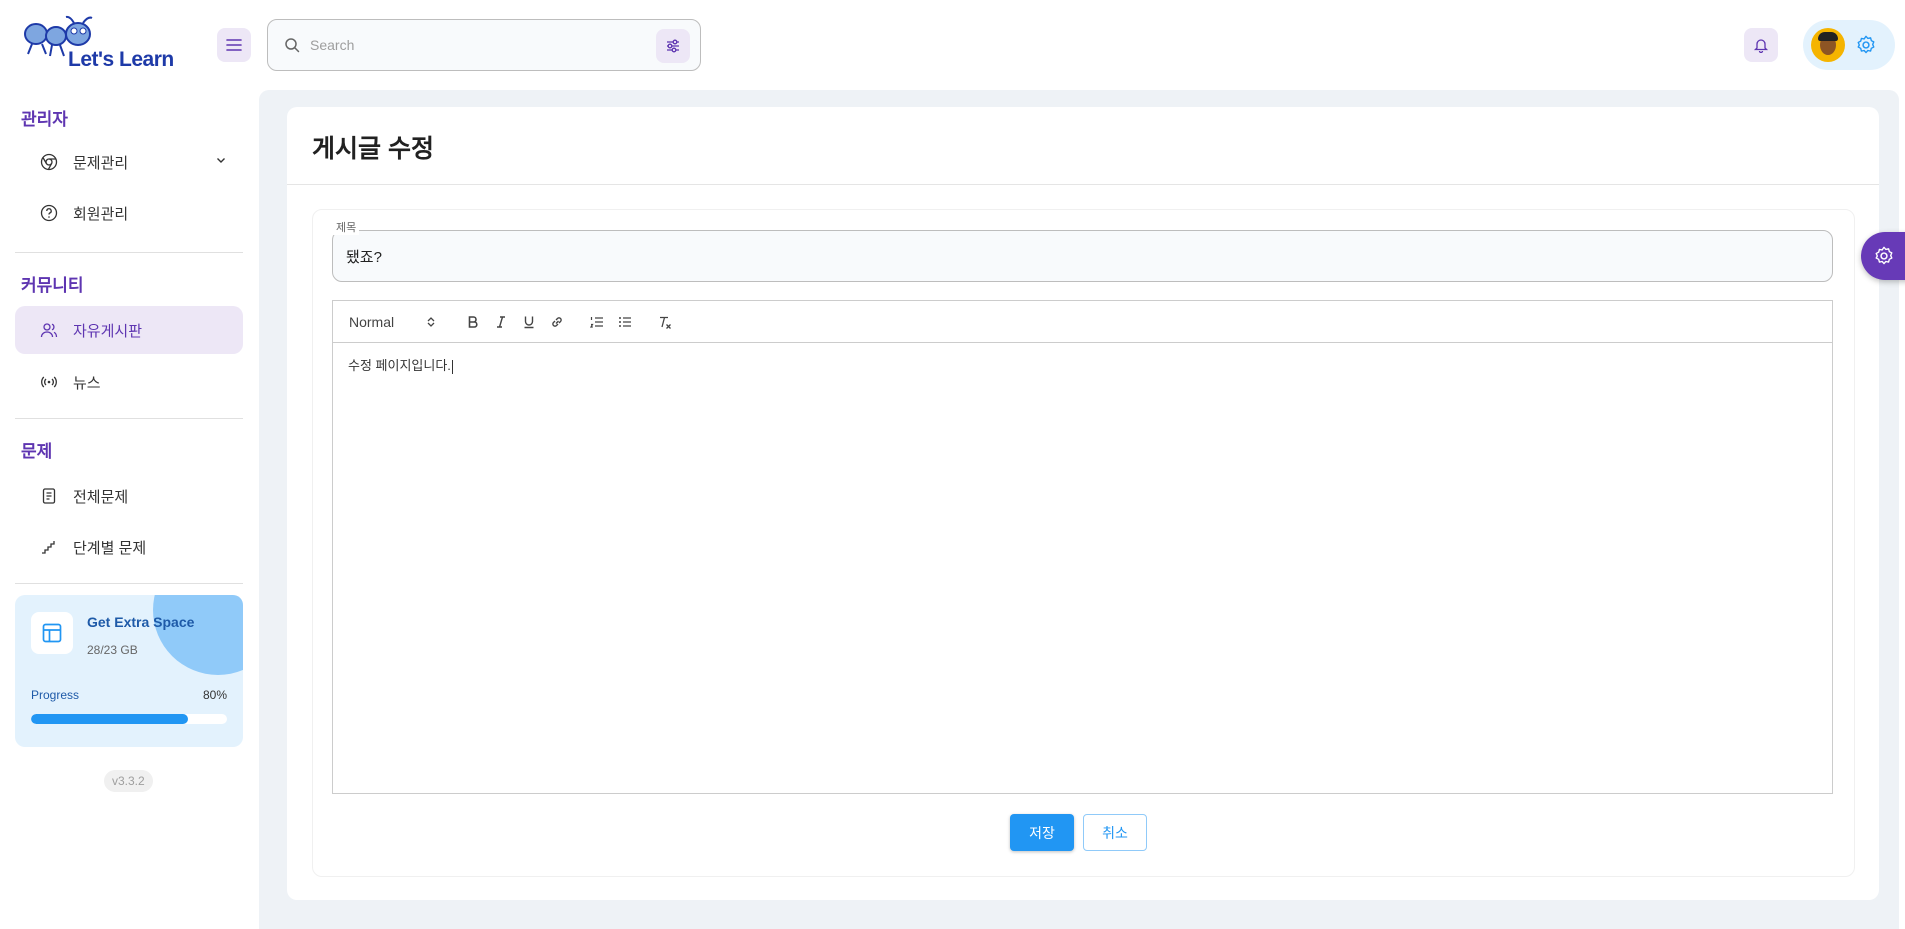 This screenshot has height=929, width=1905. I want to click on table-icon, so click(52, 633).